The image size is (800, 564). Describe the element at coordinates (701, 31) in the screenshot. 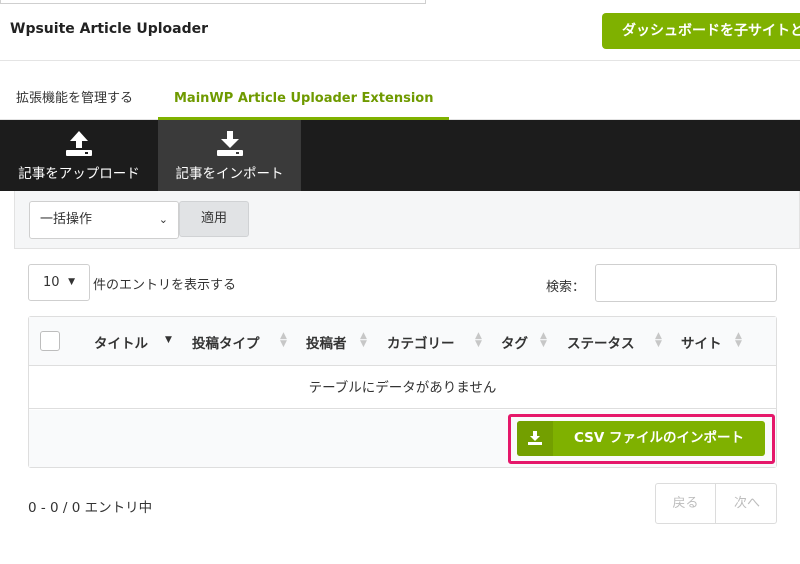

I see `dashboard-button: ダッシュボードを子サイトと` at that location.